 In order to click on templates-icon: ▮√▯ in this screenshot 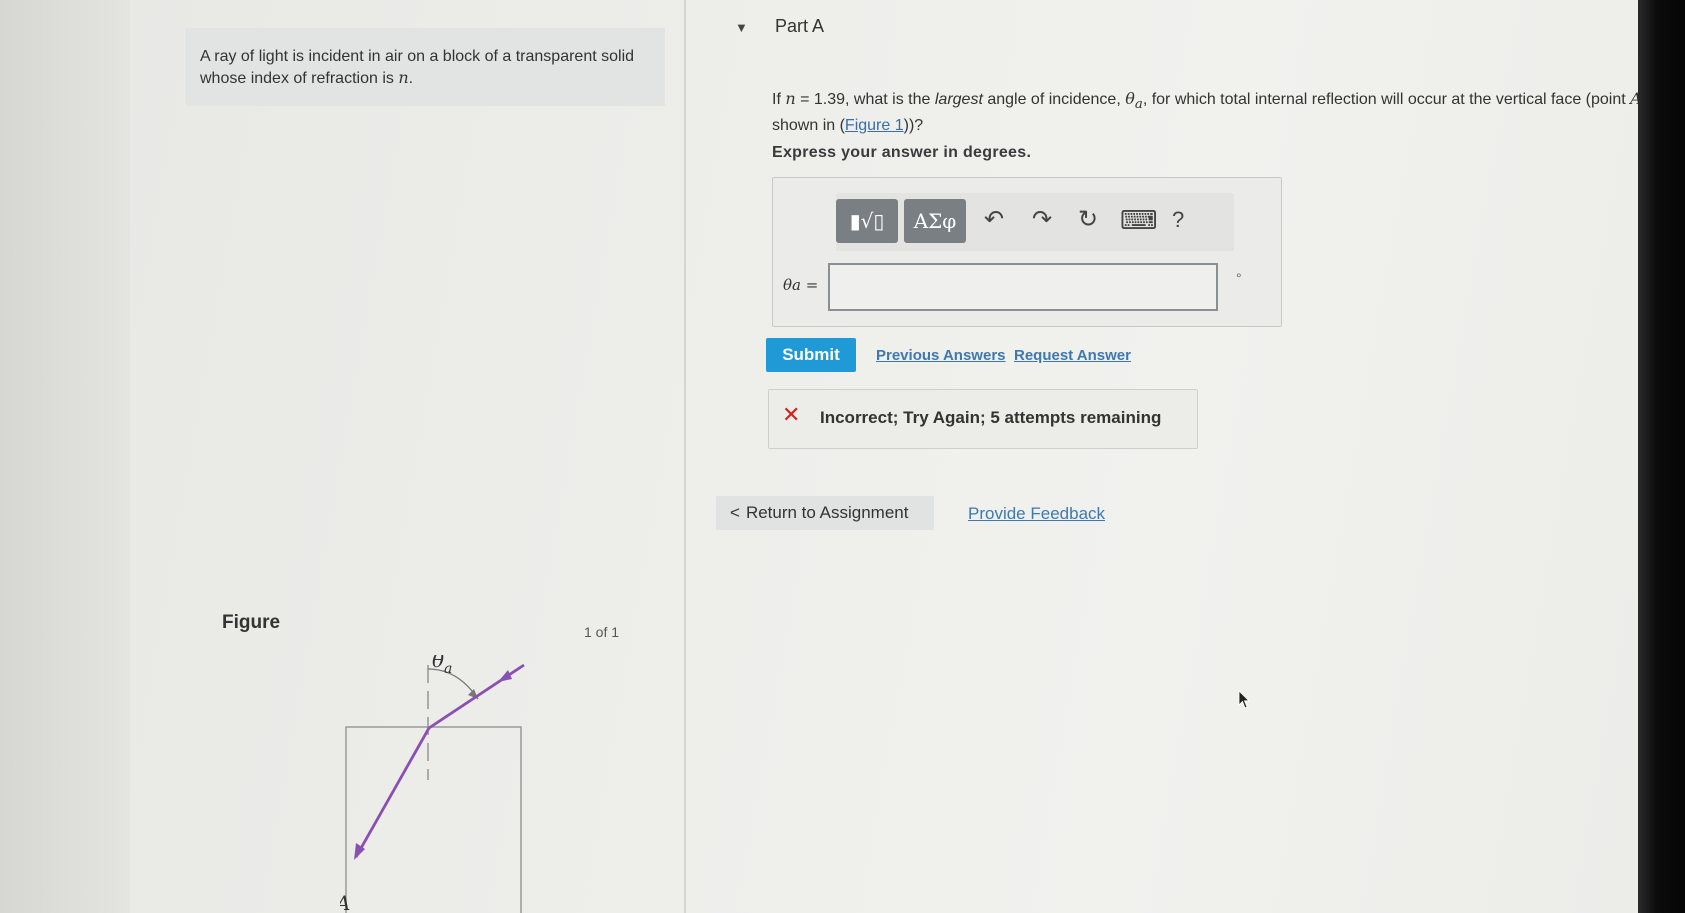, I will do `click(867, 221)`.